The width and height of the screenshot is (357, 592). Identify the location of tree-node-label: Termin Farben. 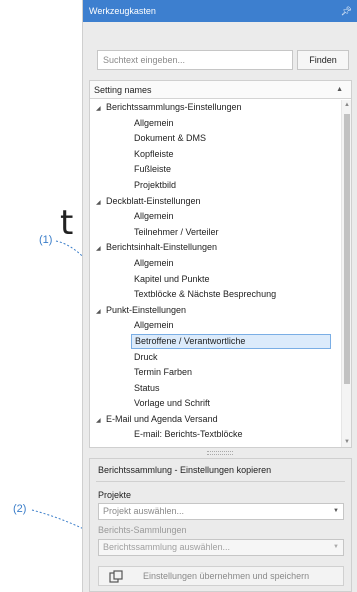
(163, 372).